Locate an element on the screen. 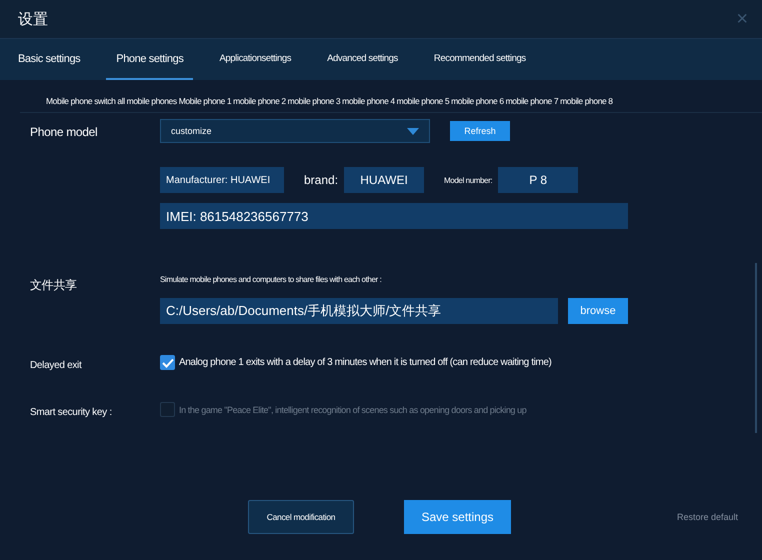 This screenshot has width=762, height=560. checkbox is located at coordinates (167, 362).